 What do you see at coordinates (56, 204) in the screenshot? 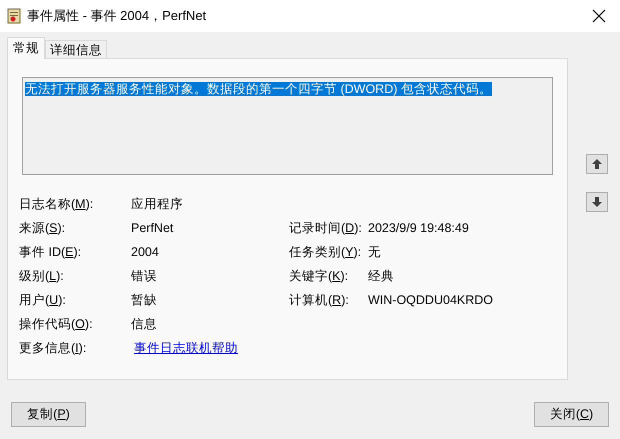
I see `field-label: 日志名称(M):` at bounding box center [56, 204].